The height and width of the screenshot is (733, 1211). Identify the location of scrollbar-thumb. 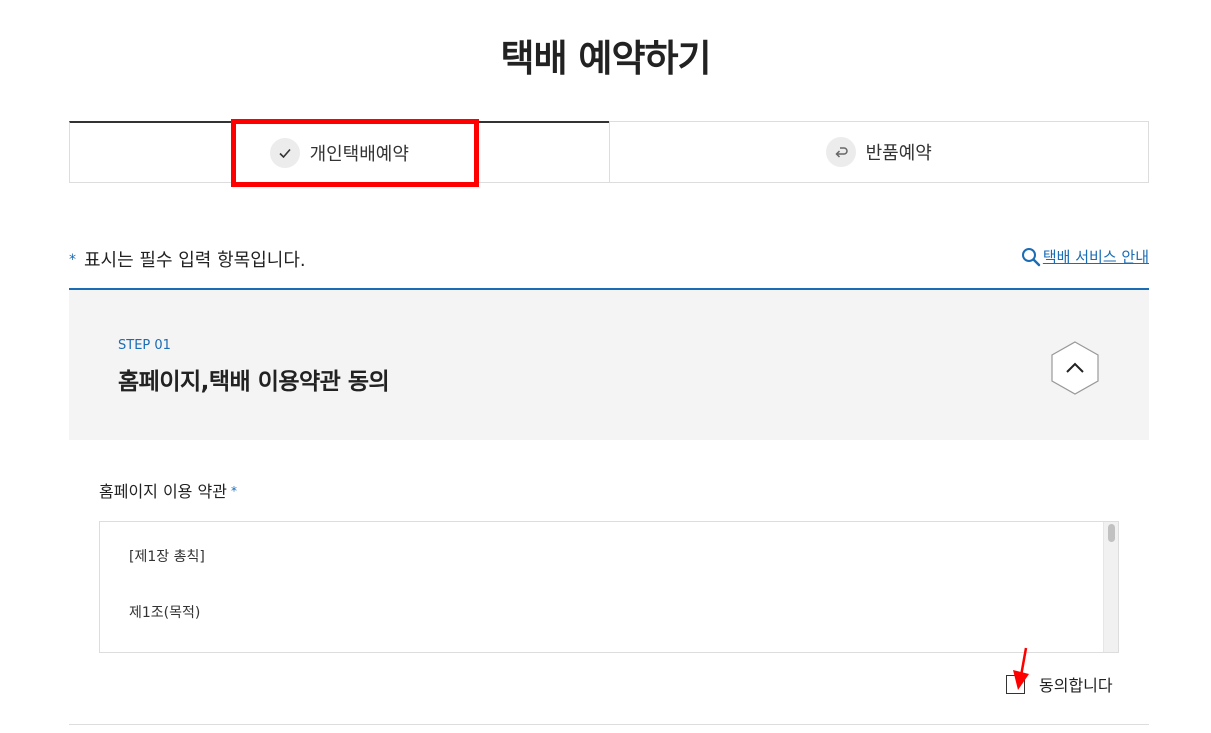
(1111, 533).